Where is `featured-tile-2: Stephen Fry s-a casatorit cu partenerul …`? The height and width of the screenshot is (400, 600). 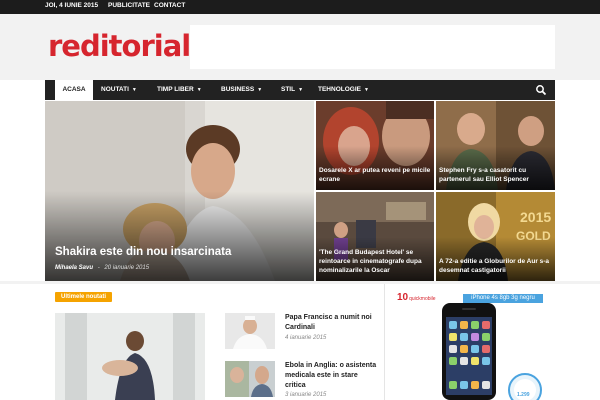
featured-tile-2: Stephen Fry s-a casatorit cu partenerul … is located at coordinates (495, 145).